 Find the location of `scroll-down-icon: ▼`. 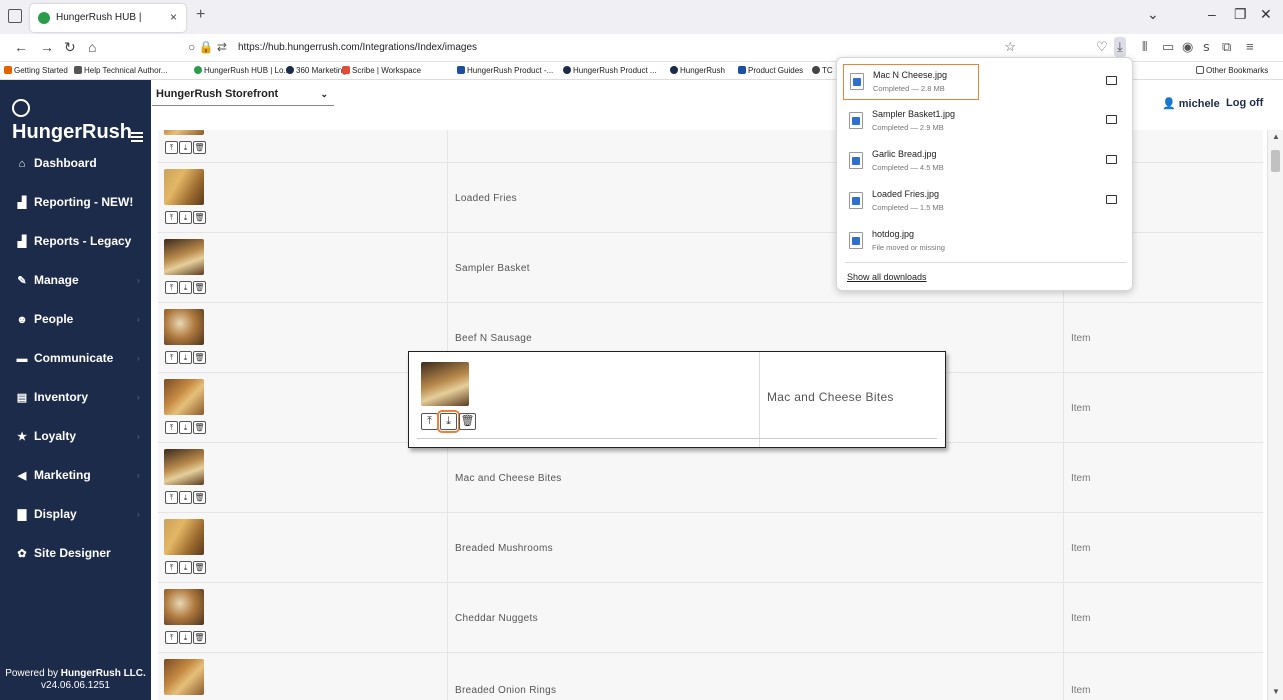

scroll-down-icon: ▼ is located at coordinates (1276, 691).